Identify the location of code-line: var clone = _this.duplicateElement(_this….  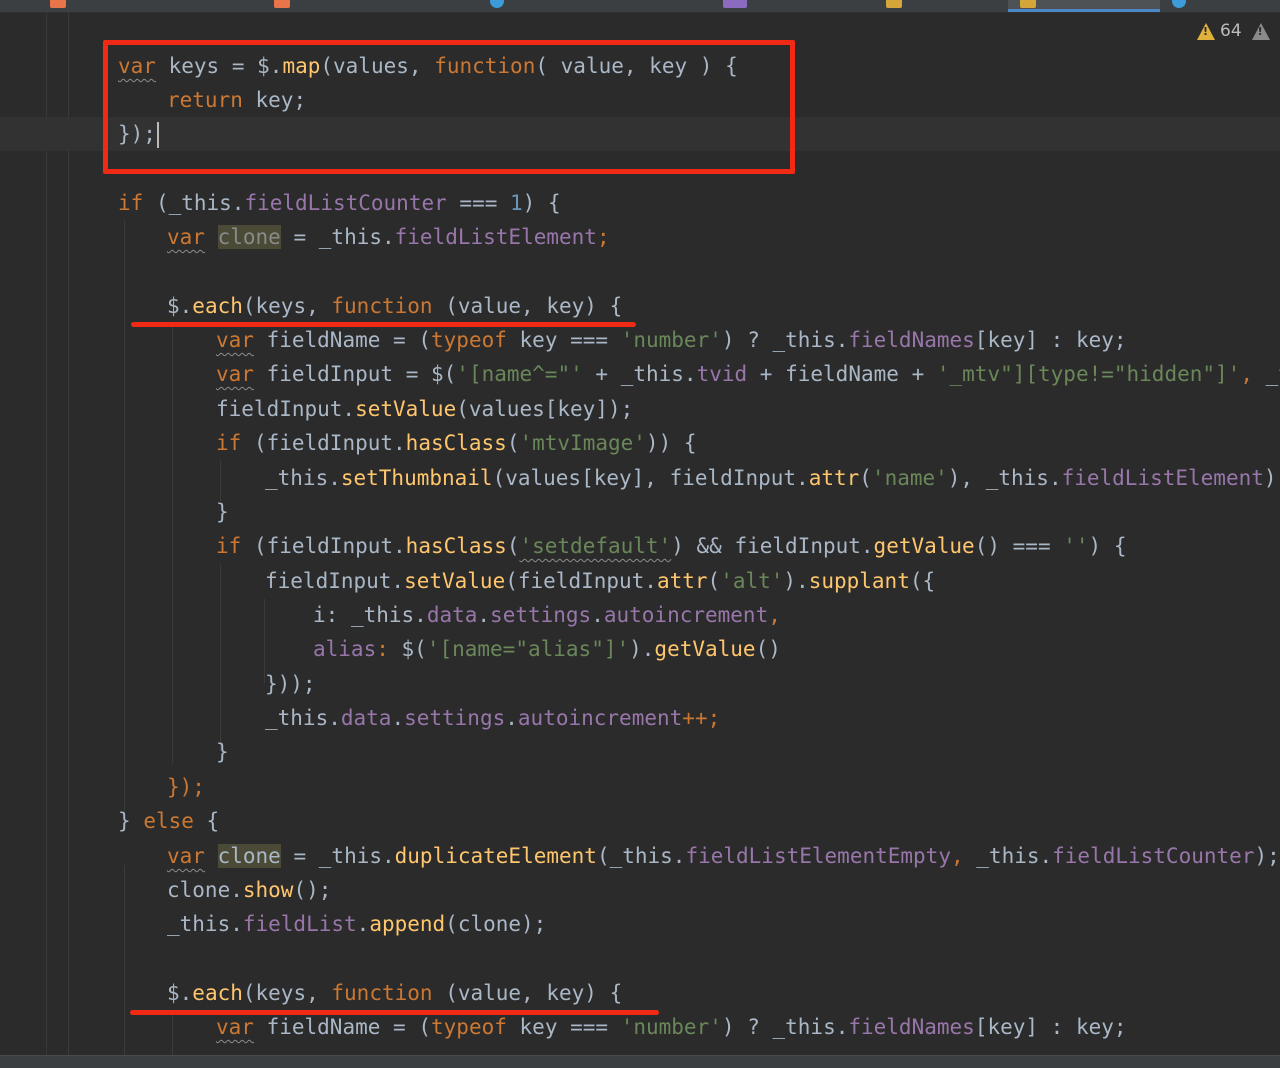
(723, 856).